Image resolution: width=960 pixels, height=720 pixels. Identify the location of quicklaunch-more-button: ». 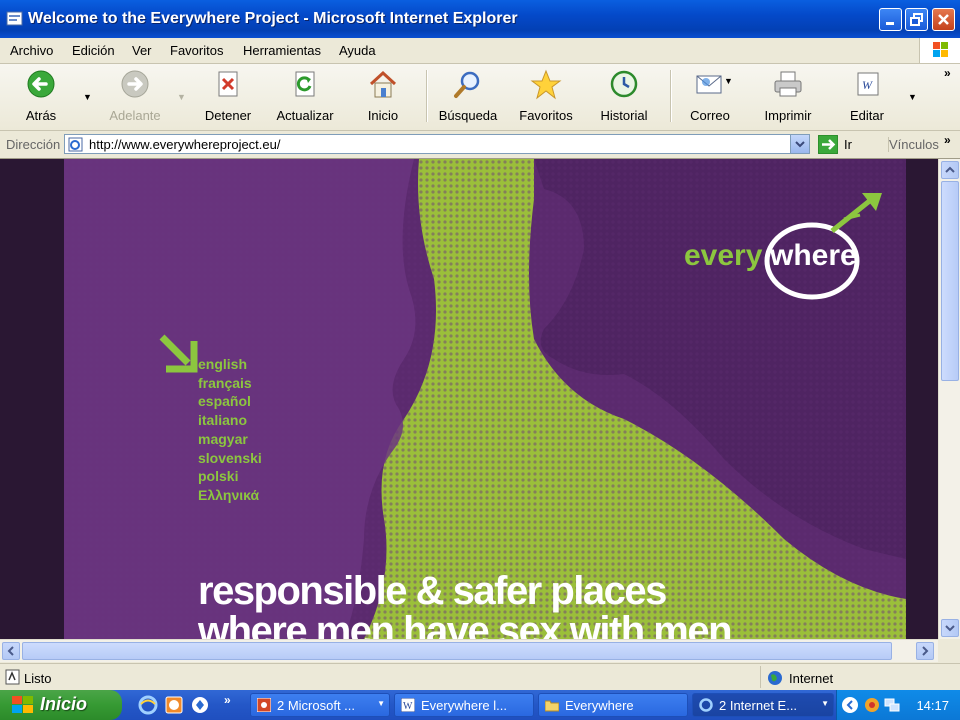
(227, 700).